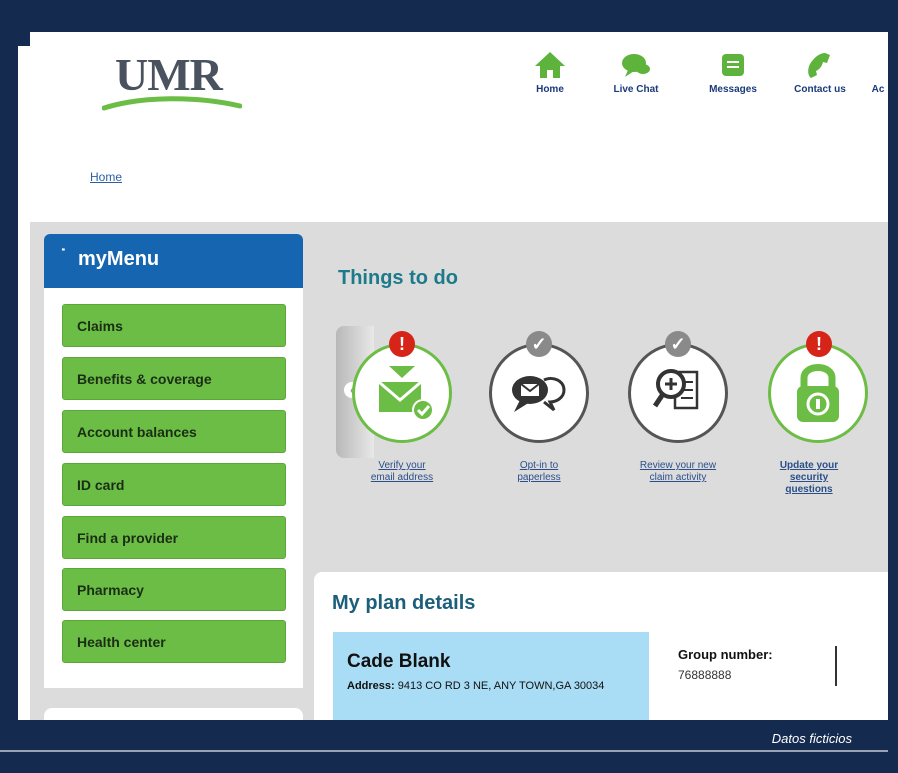  I want to click on nav-messages: Messages, so click(733, 72).